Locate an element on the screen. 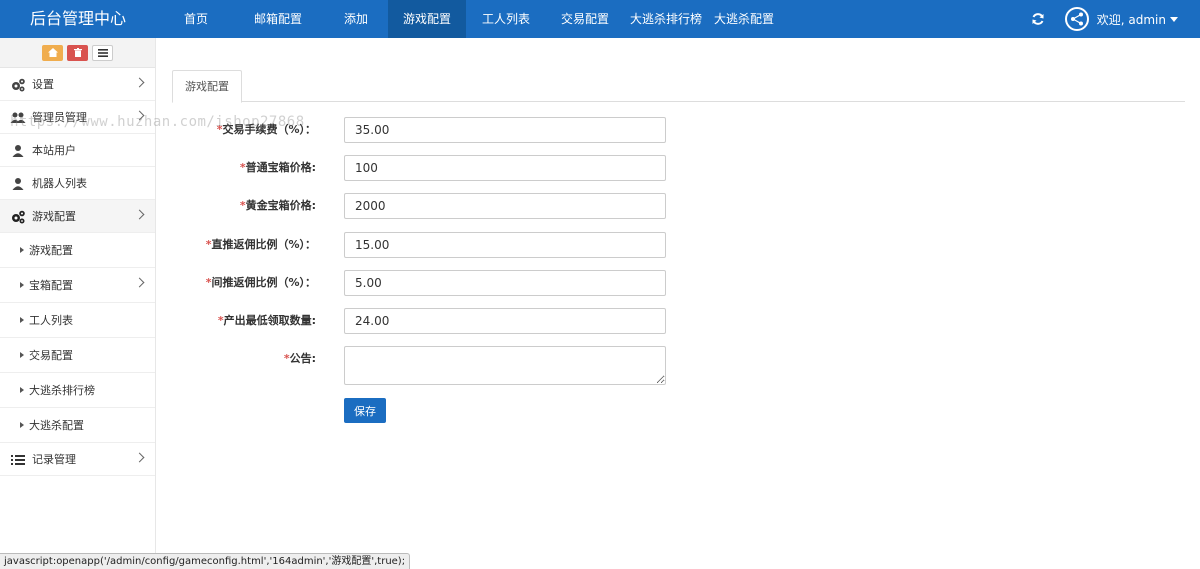  min-claim-label: *产出最低领取数量: is located at coordinates (266, 320).